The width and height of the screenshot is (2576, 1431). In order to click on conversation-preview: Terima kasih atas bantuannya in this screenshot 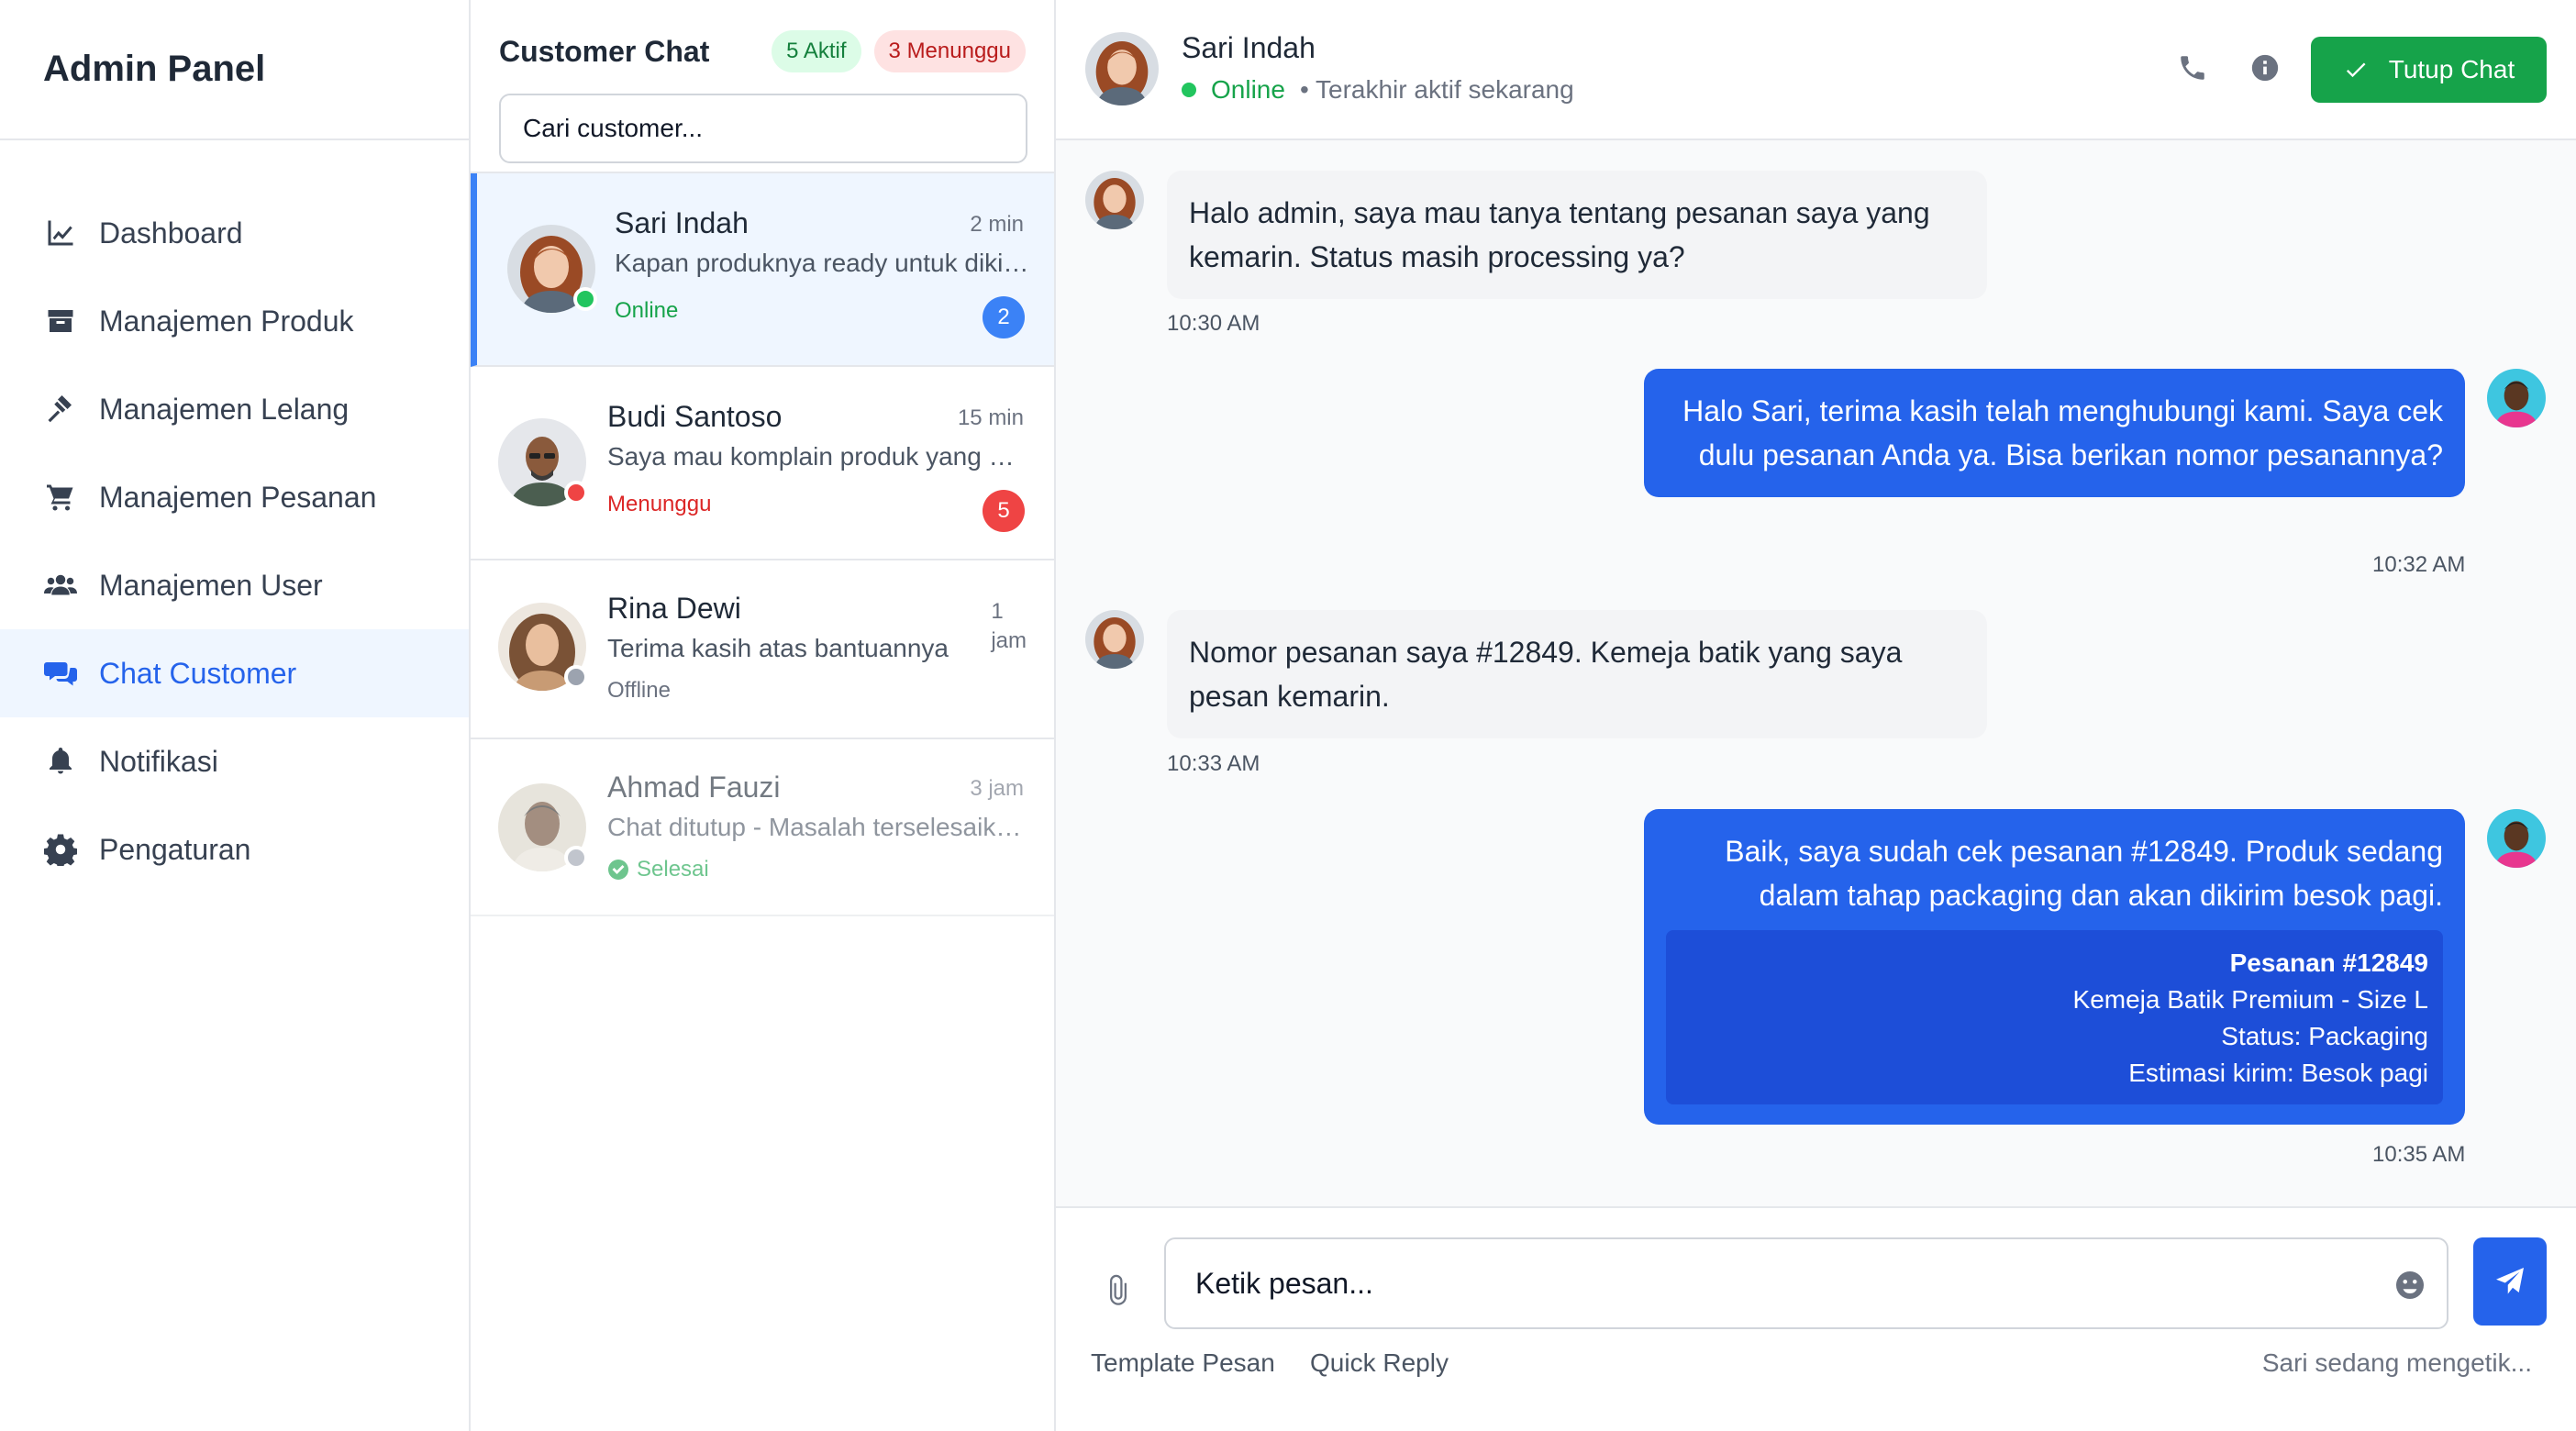, I will do `click(778, 648)`.